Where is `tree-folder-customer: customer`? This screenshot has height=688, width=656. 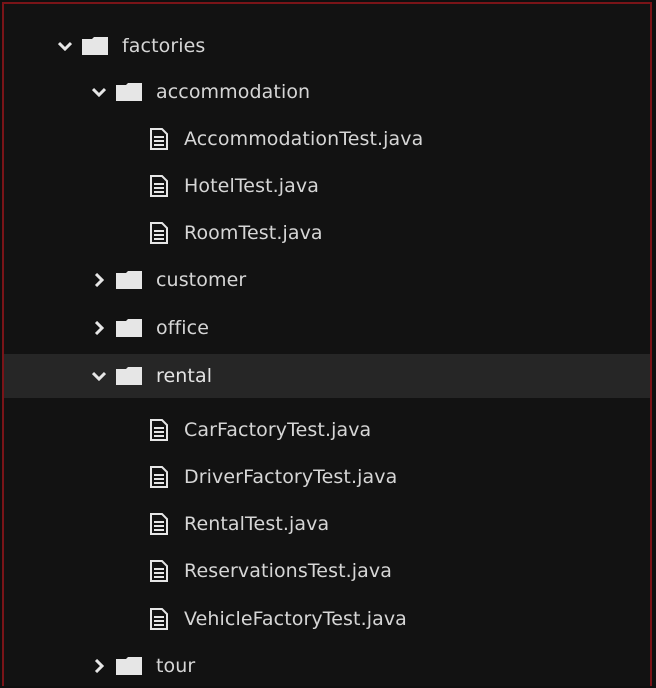 tree-folder-customer: customer is located at coordinates (327, 280).